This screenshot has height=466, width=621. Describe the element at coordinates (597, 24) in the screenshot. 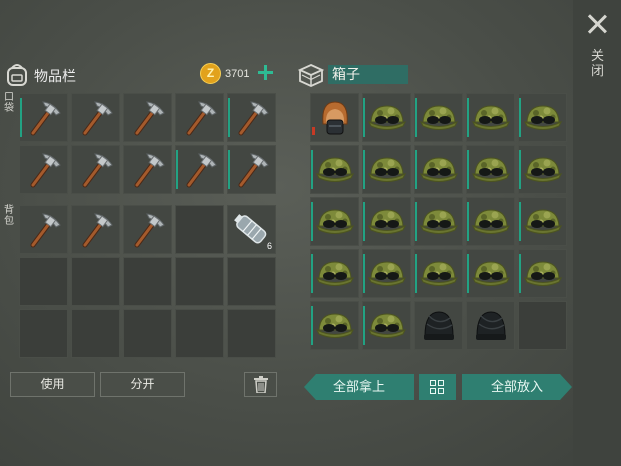

I see `close-icon` at that location.